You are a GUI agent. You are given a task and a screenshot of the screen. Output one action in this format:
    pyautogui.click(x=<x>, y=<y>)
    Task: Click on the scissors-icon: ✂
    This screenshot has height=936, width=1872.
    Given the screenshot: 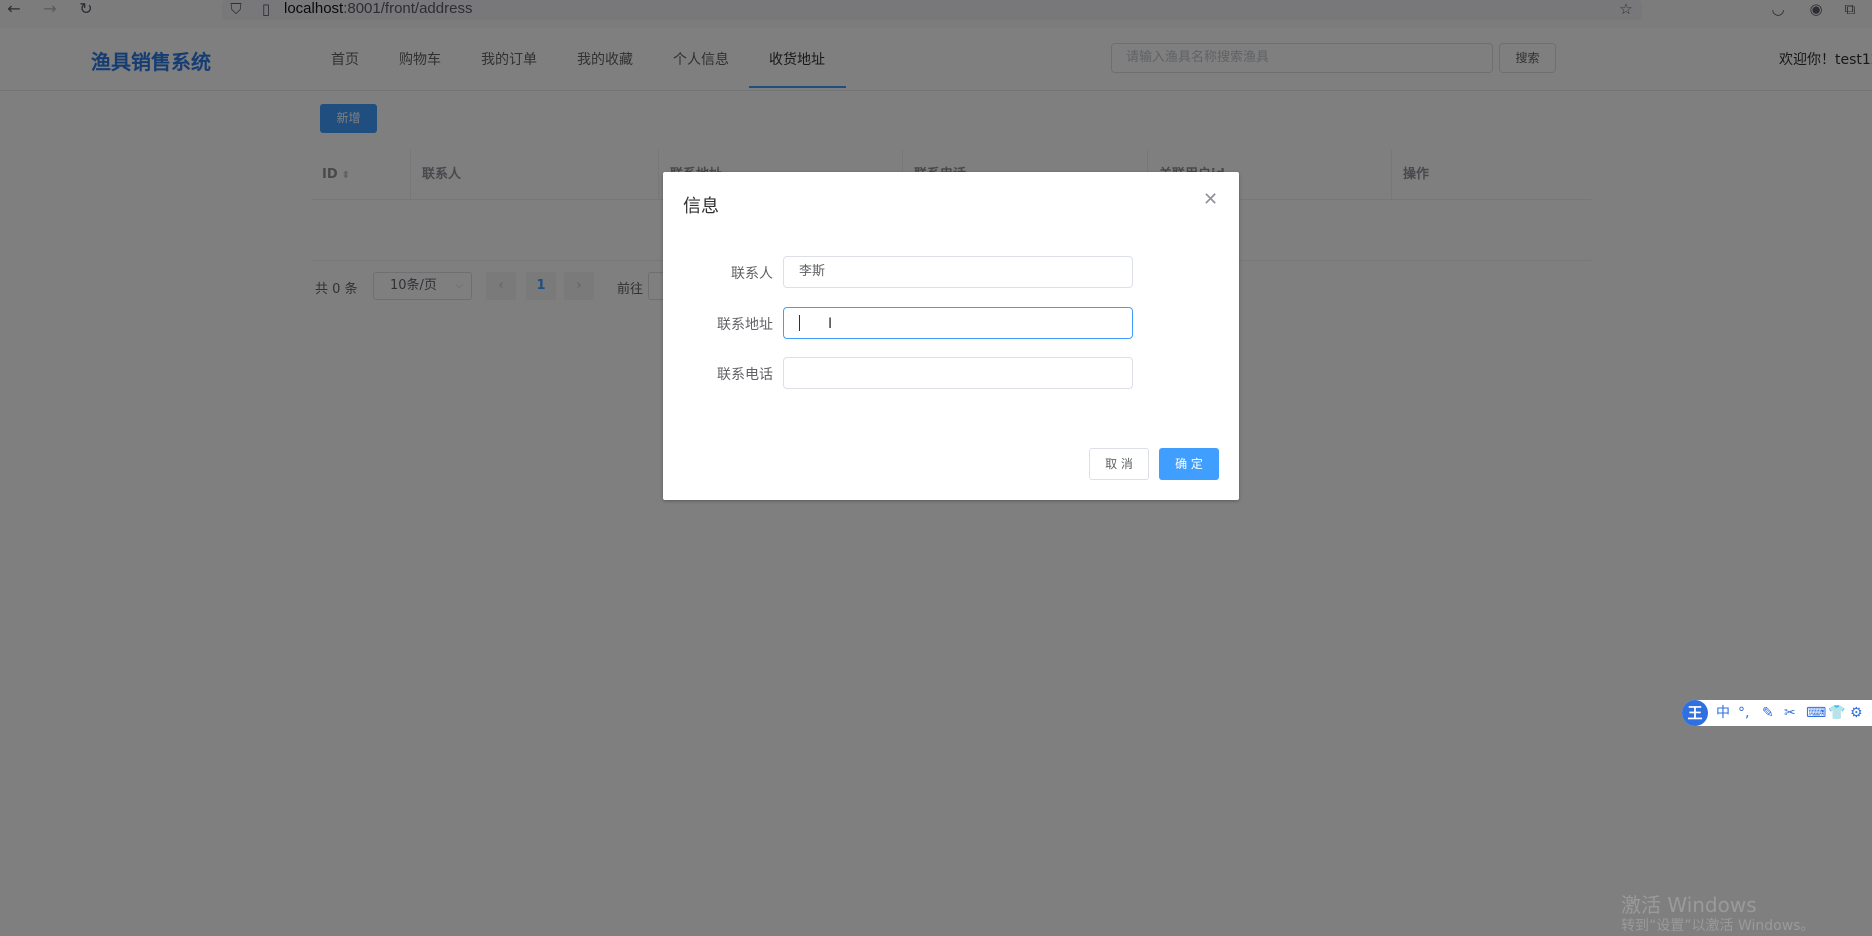 What is the action you would take?
    pyautogui.click(x=1790, y=713)
    